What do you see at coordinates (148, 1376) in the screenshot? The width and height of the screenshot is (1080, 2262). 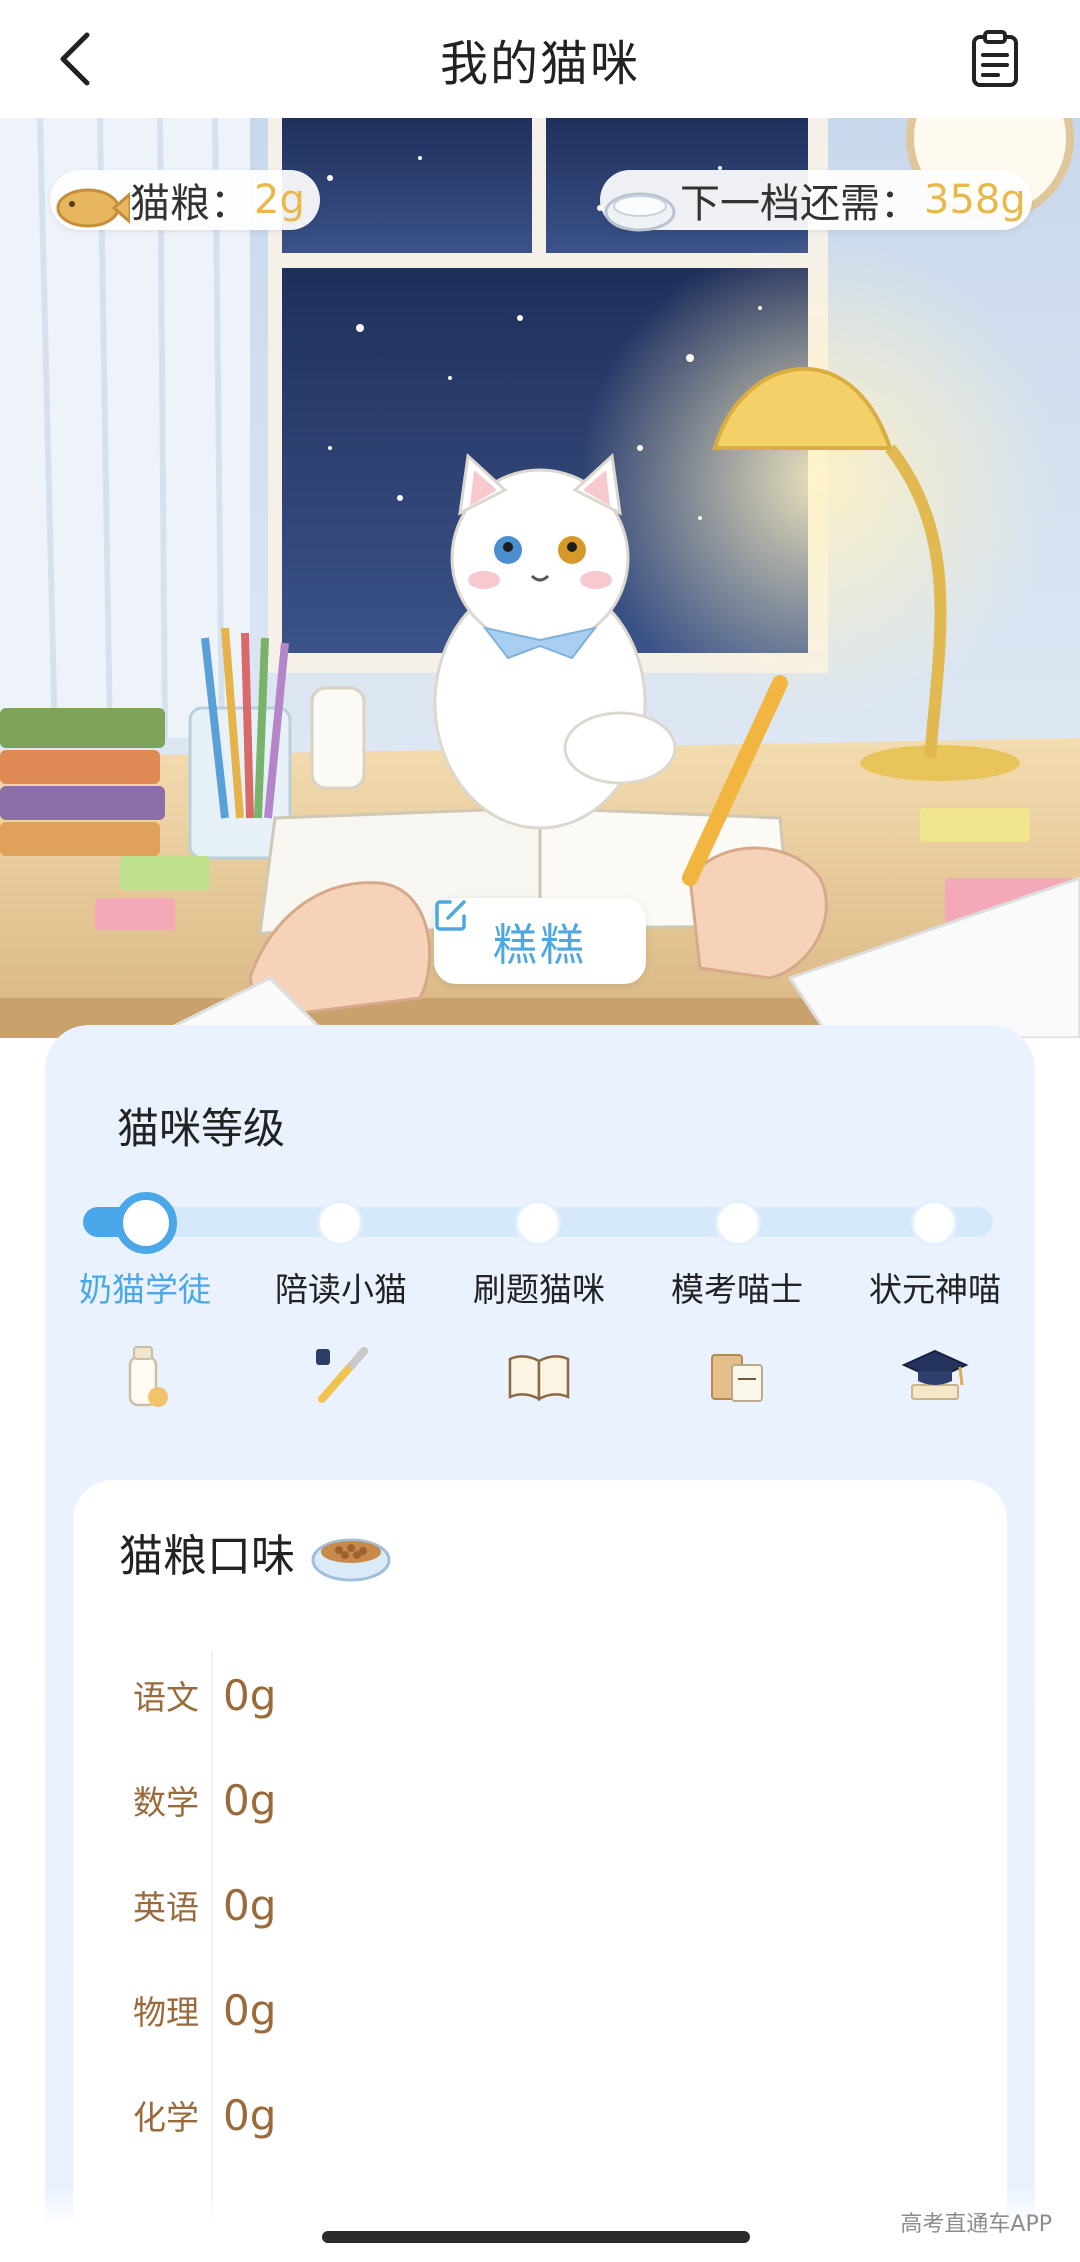 I see `milk-bottle-icon` at bounding box center [148, 1376].